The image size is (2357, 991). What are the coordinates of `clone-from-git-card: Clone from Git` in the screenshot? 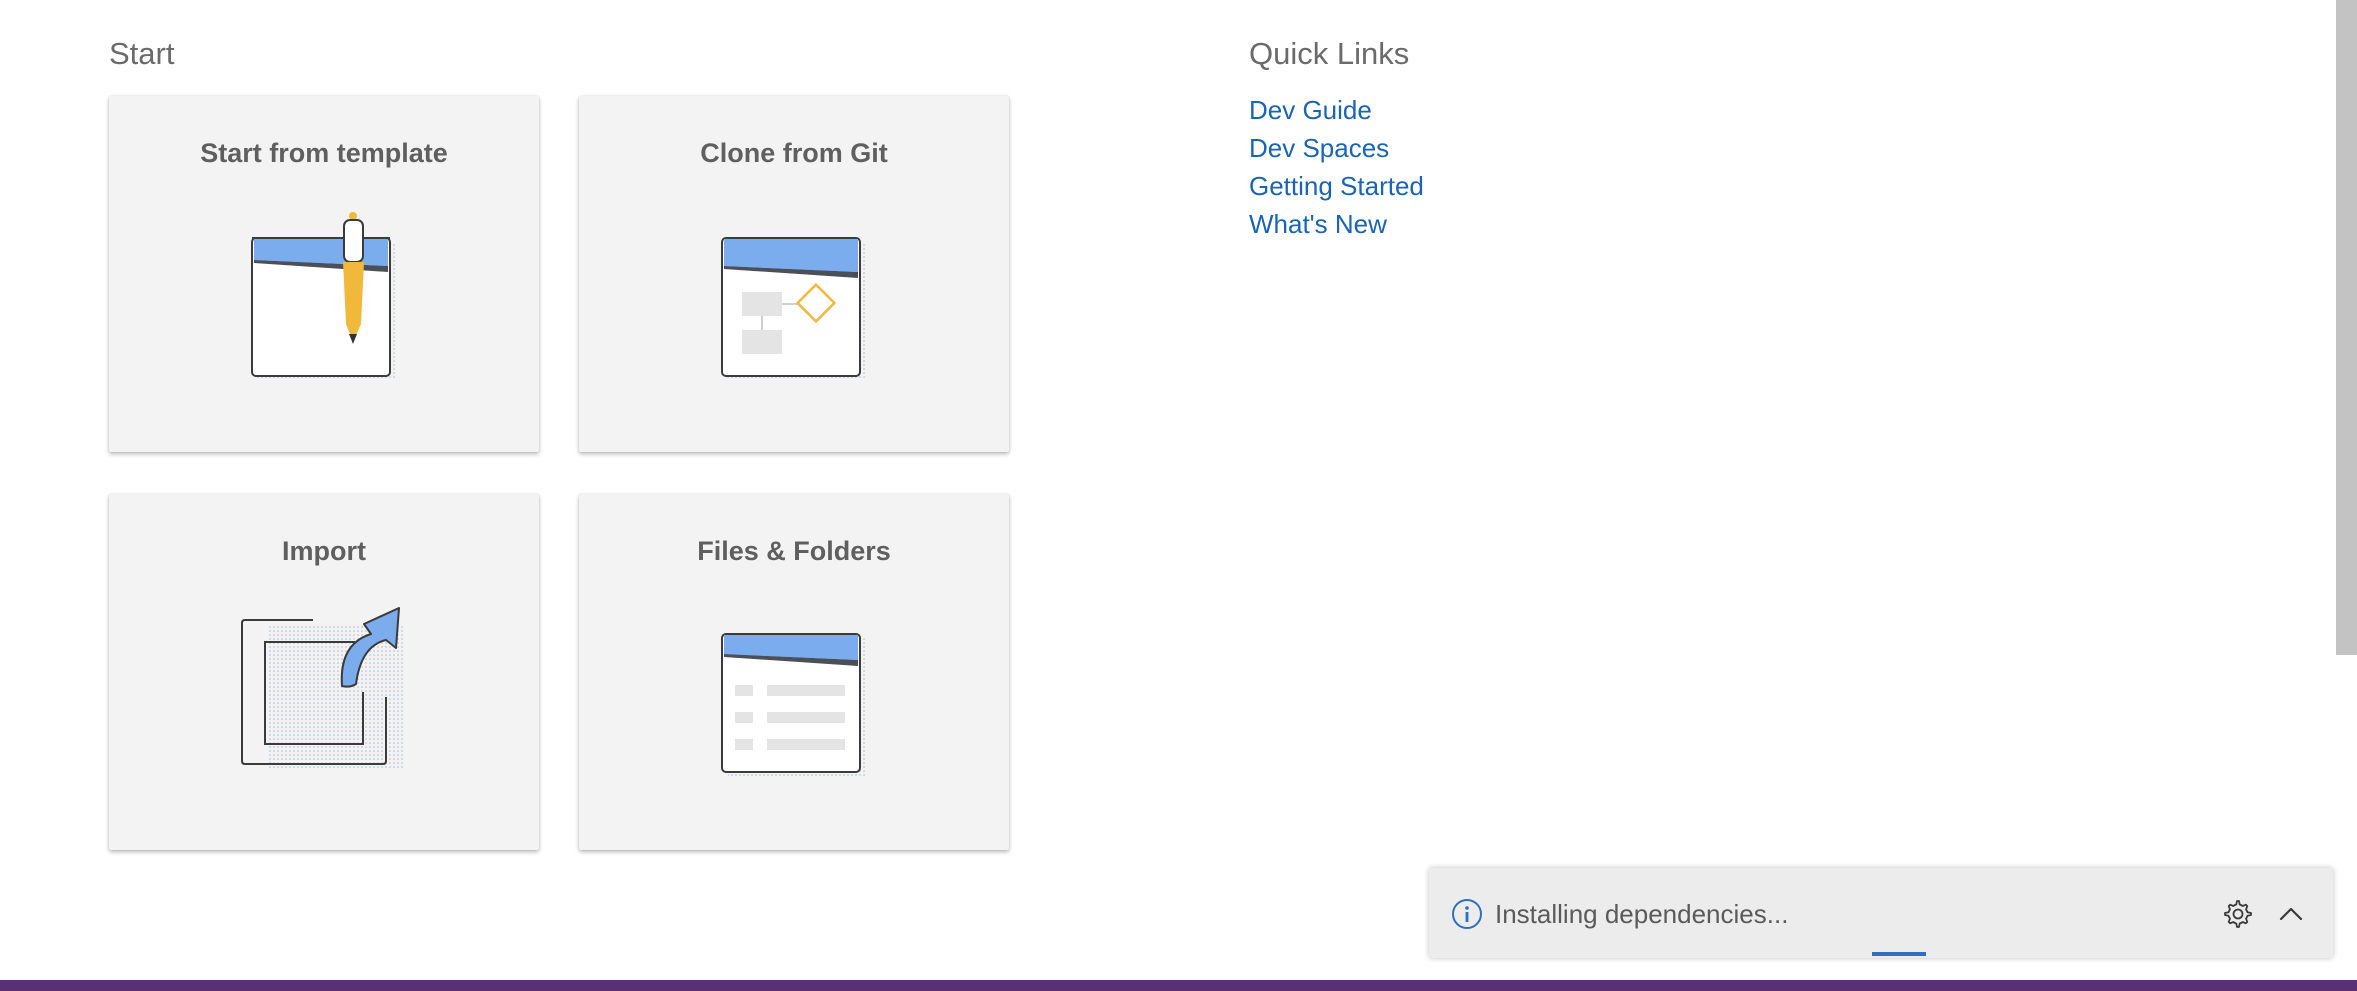 It's located at (794, 274).